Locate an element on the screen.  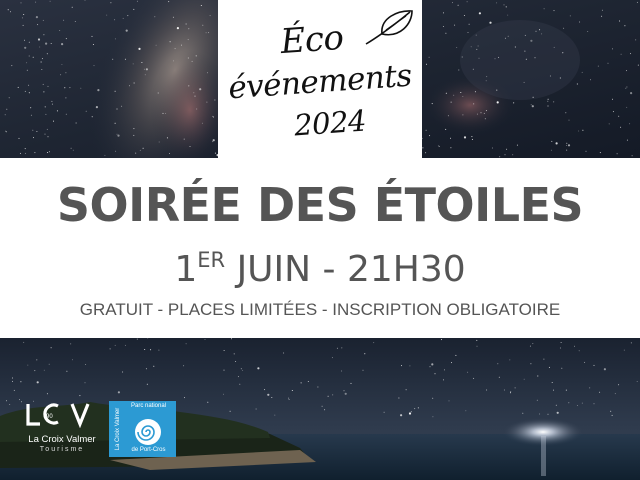
lcv-name: La Croix Valmer is located at coordinates (62, 439).